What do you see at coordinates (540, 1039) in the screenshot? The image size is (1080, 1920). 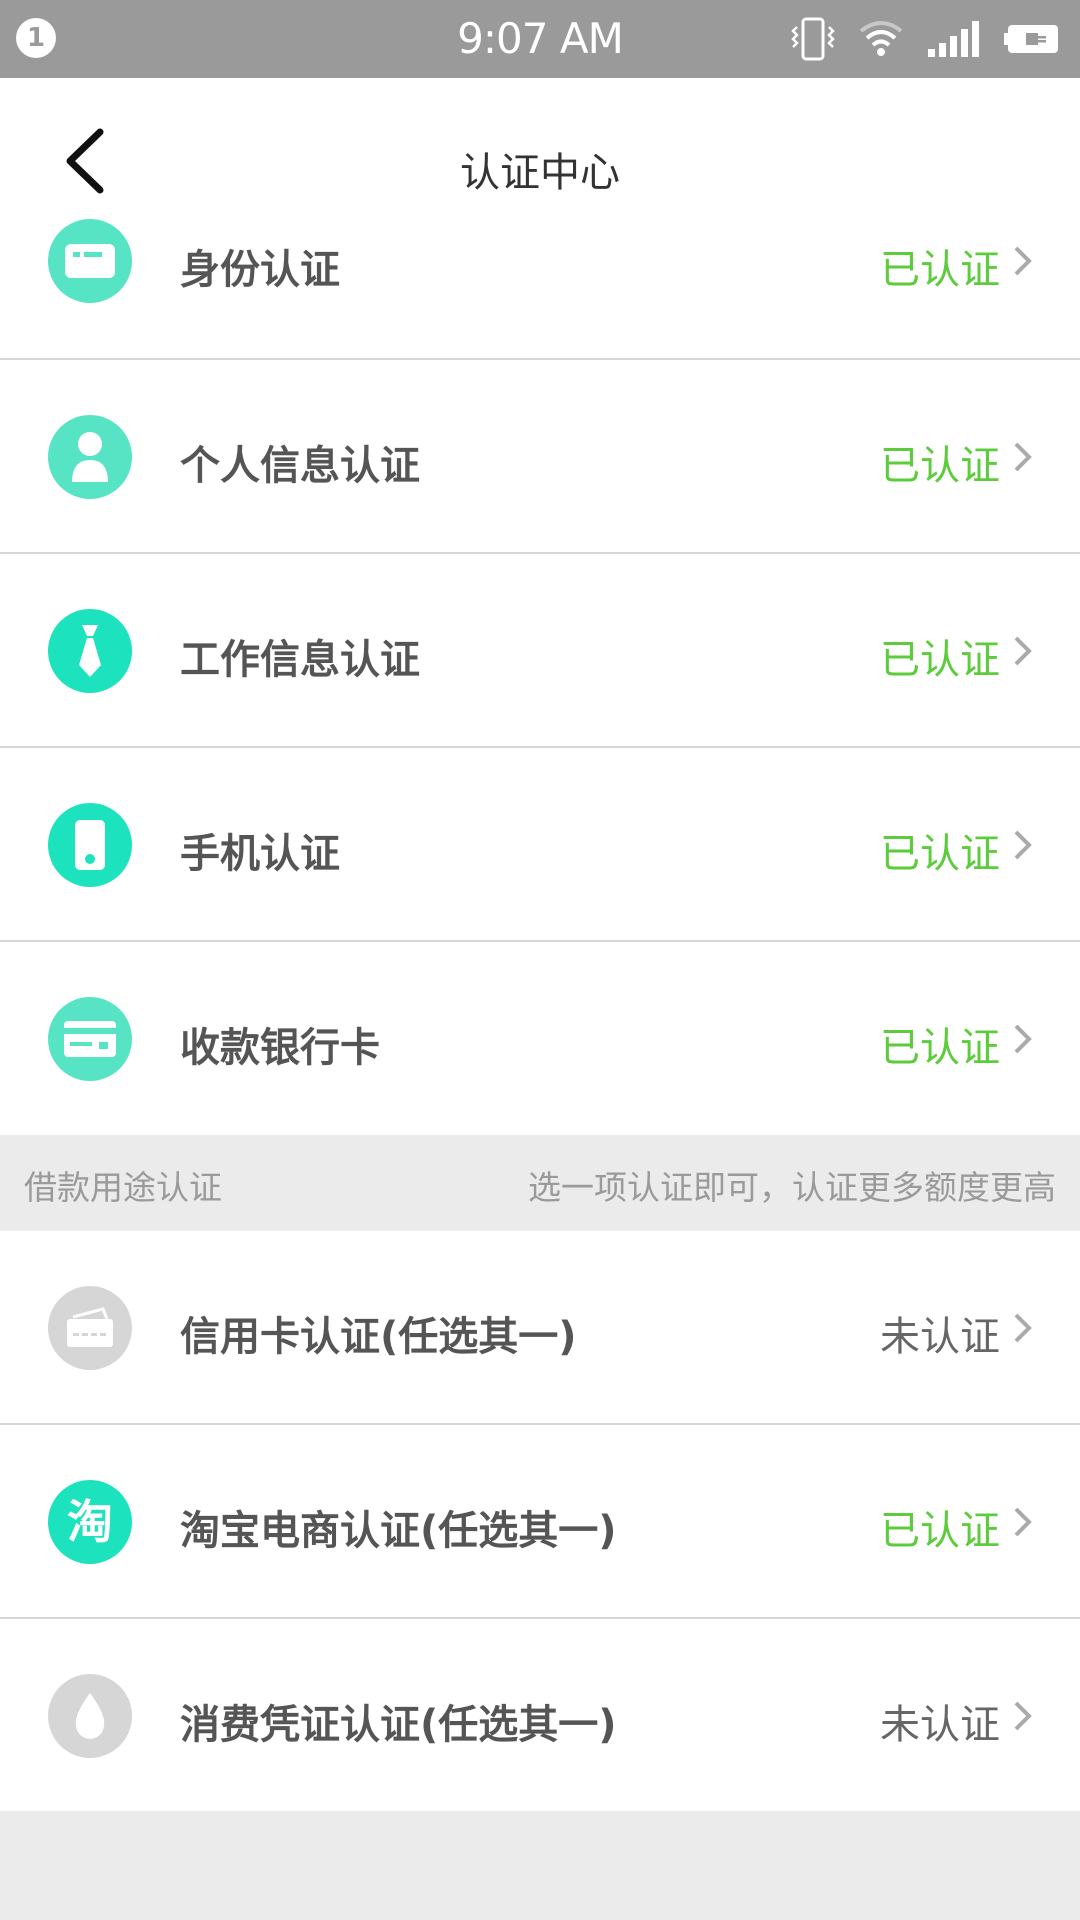 I see `list-item-bank-card: 收款银行卡 已认证` at bounding box center [540, 1039].